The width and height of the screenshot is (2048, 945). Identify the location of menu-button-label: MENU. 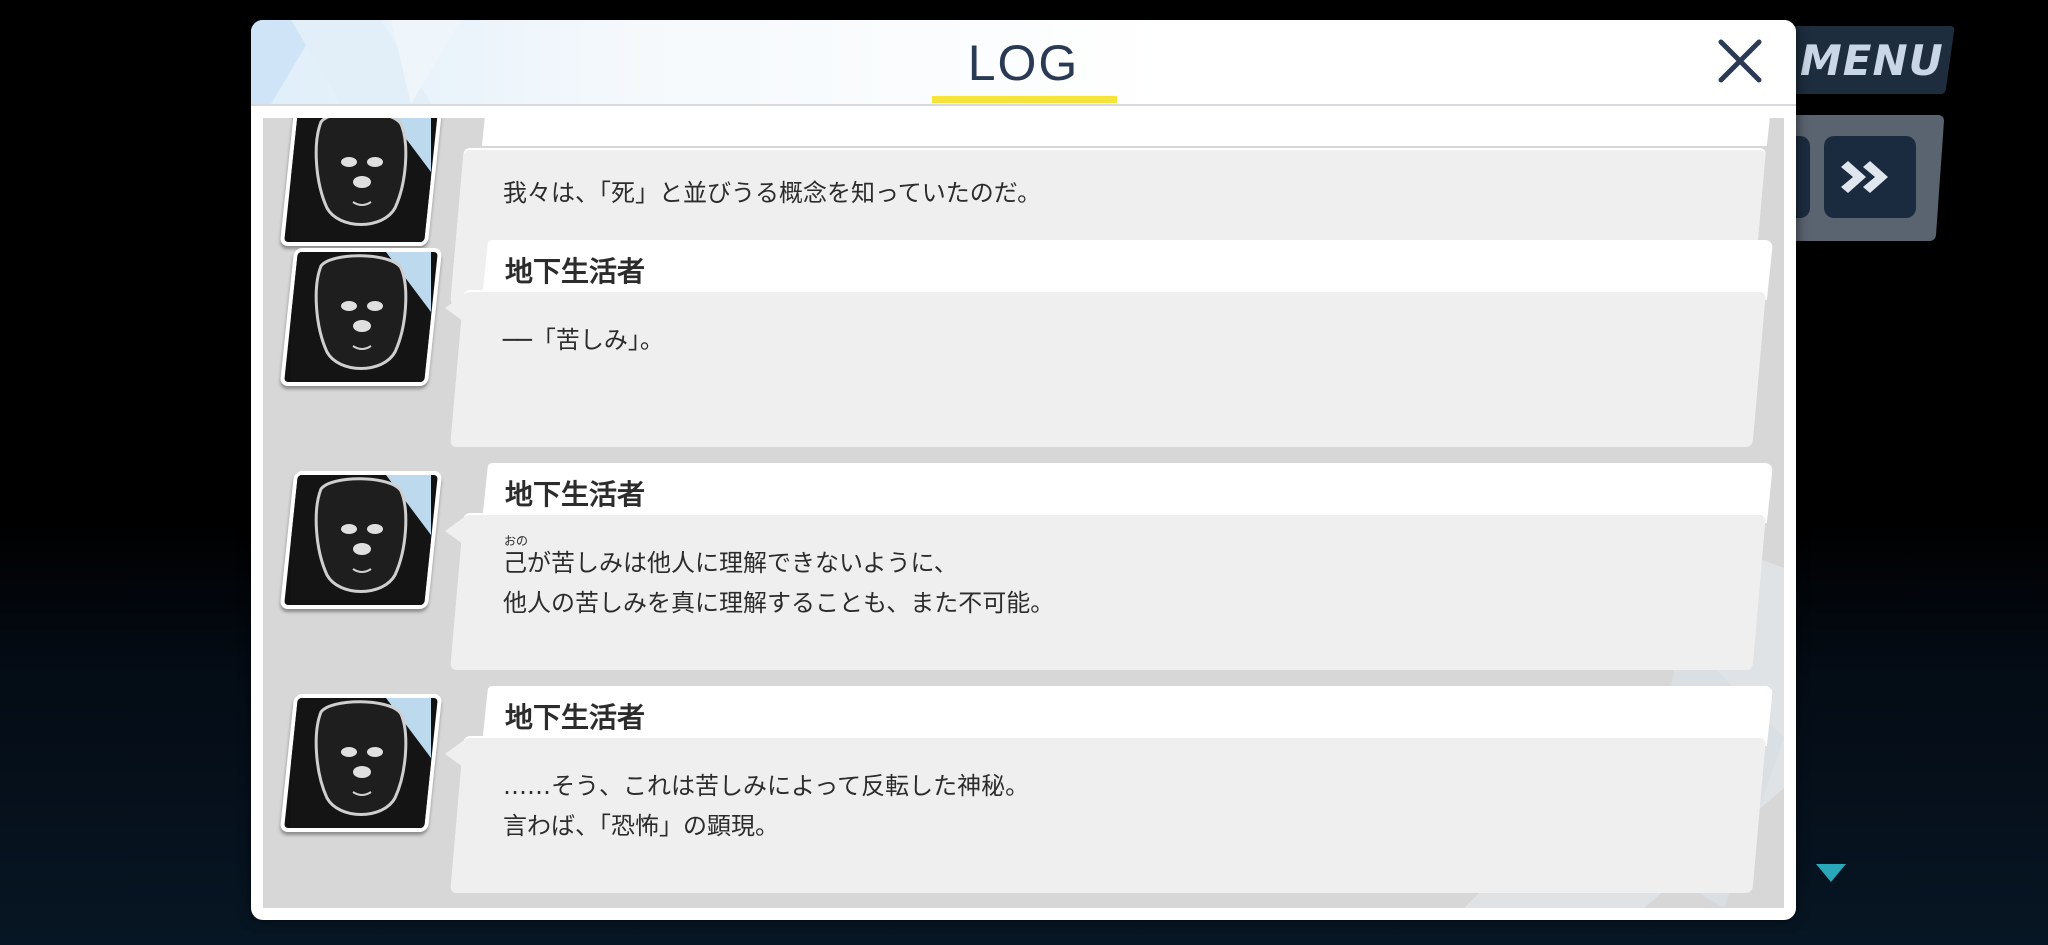
(1872, 60).